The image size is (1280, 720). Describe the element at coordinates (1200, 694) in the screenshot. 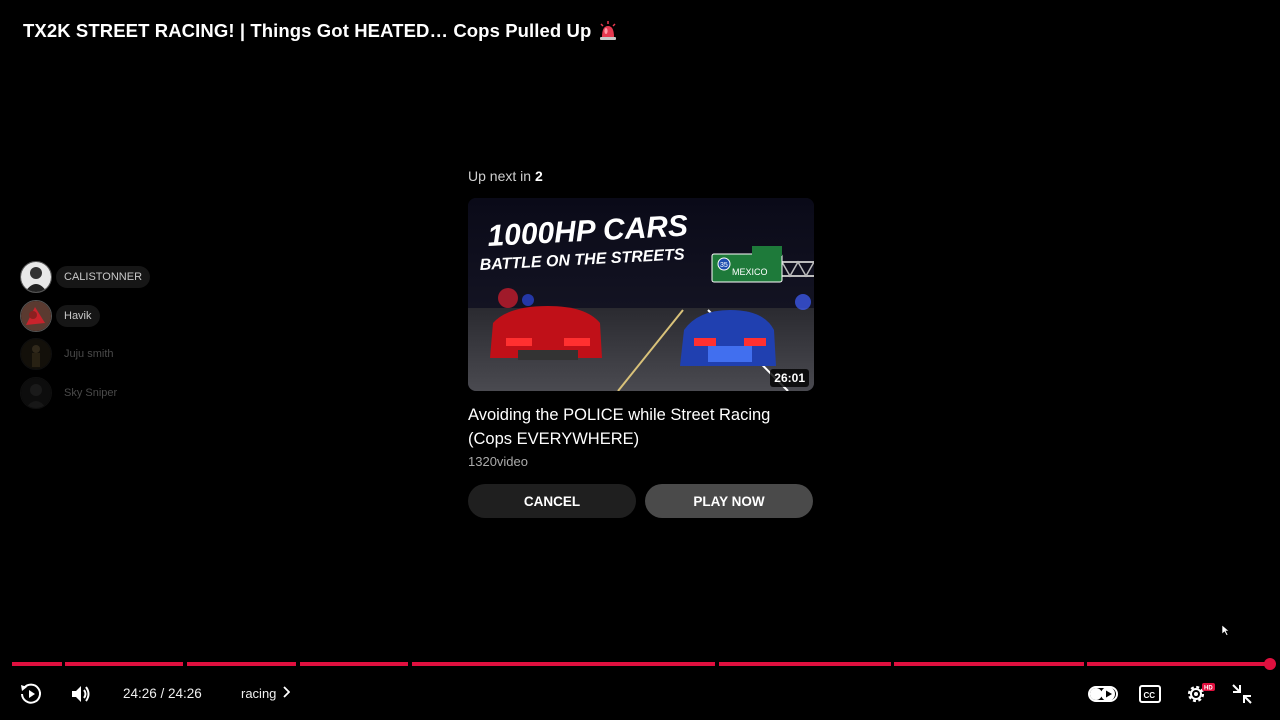

I see `settings-gear-icon: HD` at that location.